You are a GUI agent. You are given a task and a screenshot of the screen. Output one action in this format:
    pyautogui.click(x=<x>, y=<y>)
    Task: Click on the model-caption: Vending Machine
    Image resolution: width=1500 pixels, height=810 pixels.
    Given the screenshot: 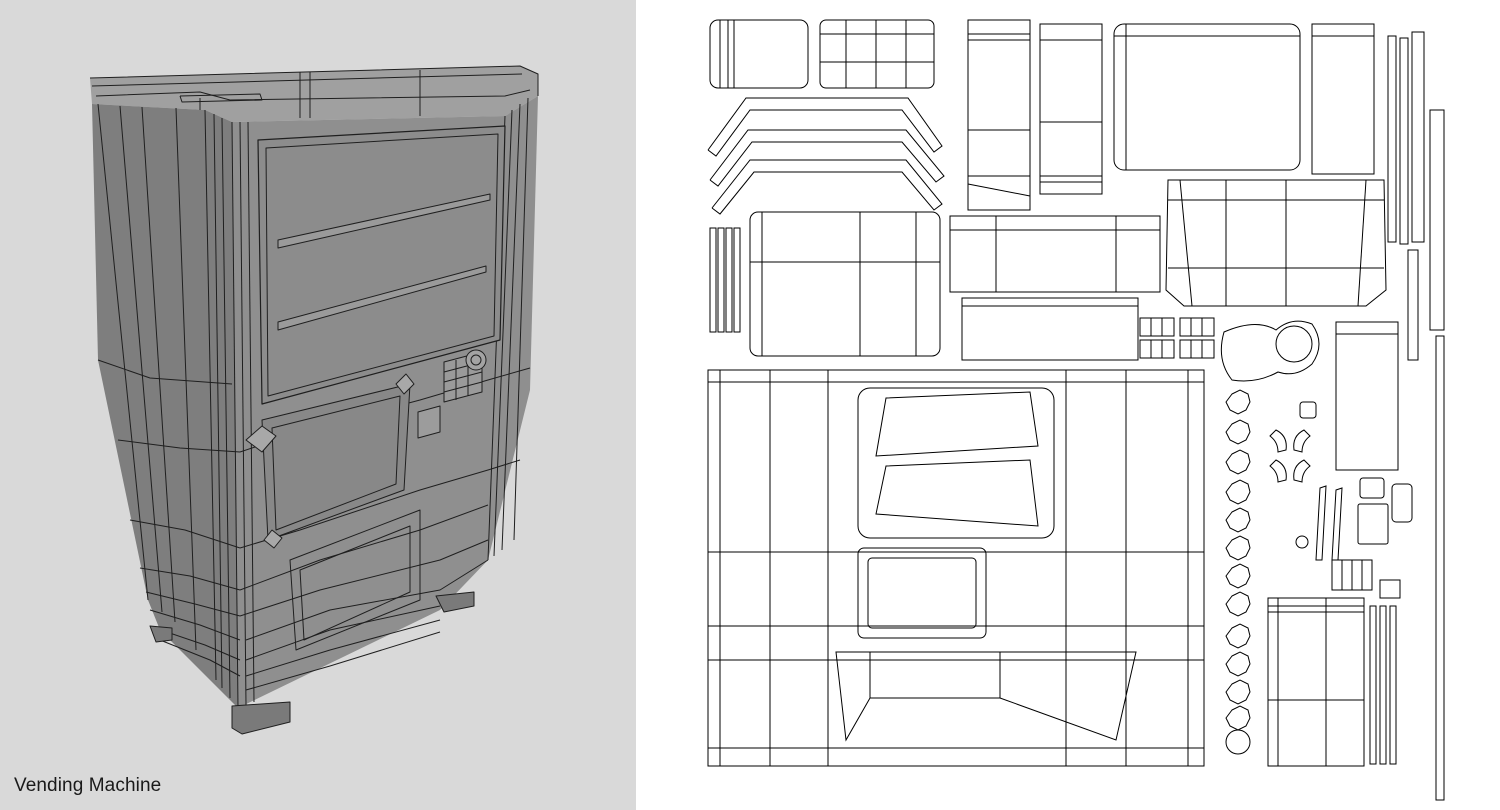 What is the action you would take?
    pyautogui.click(x=88, y=785)
    